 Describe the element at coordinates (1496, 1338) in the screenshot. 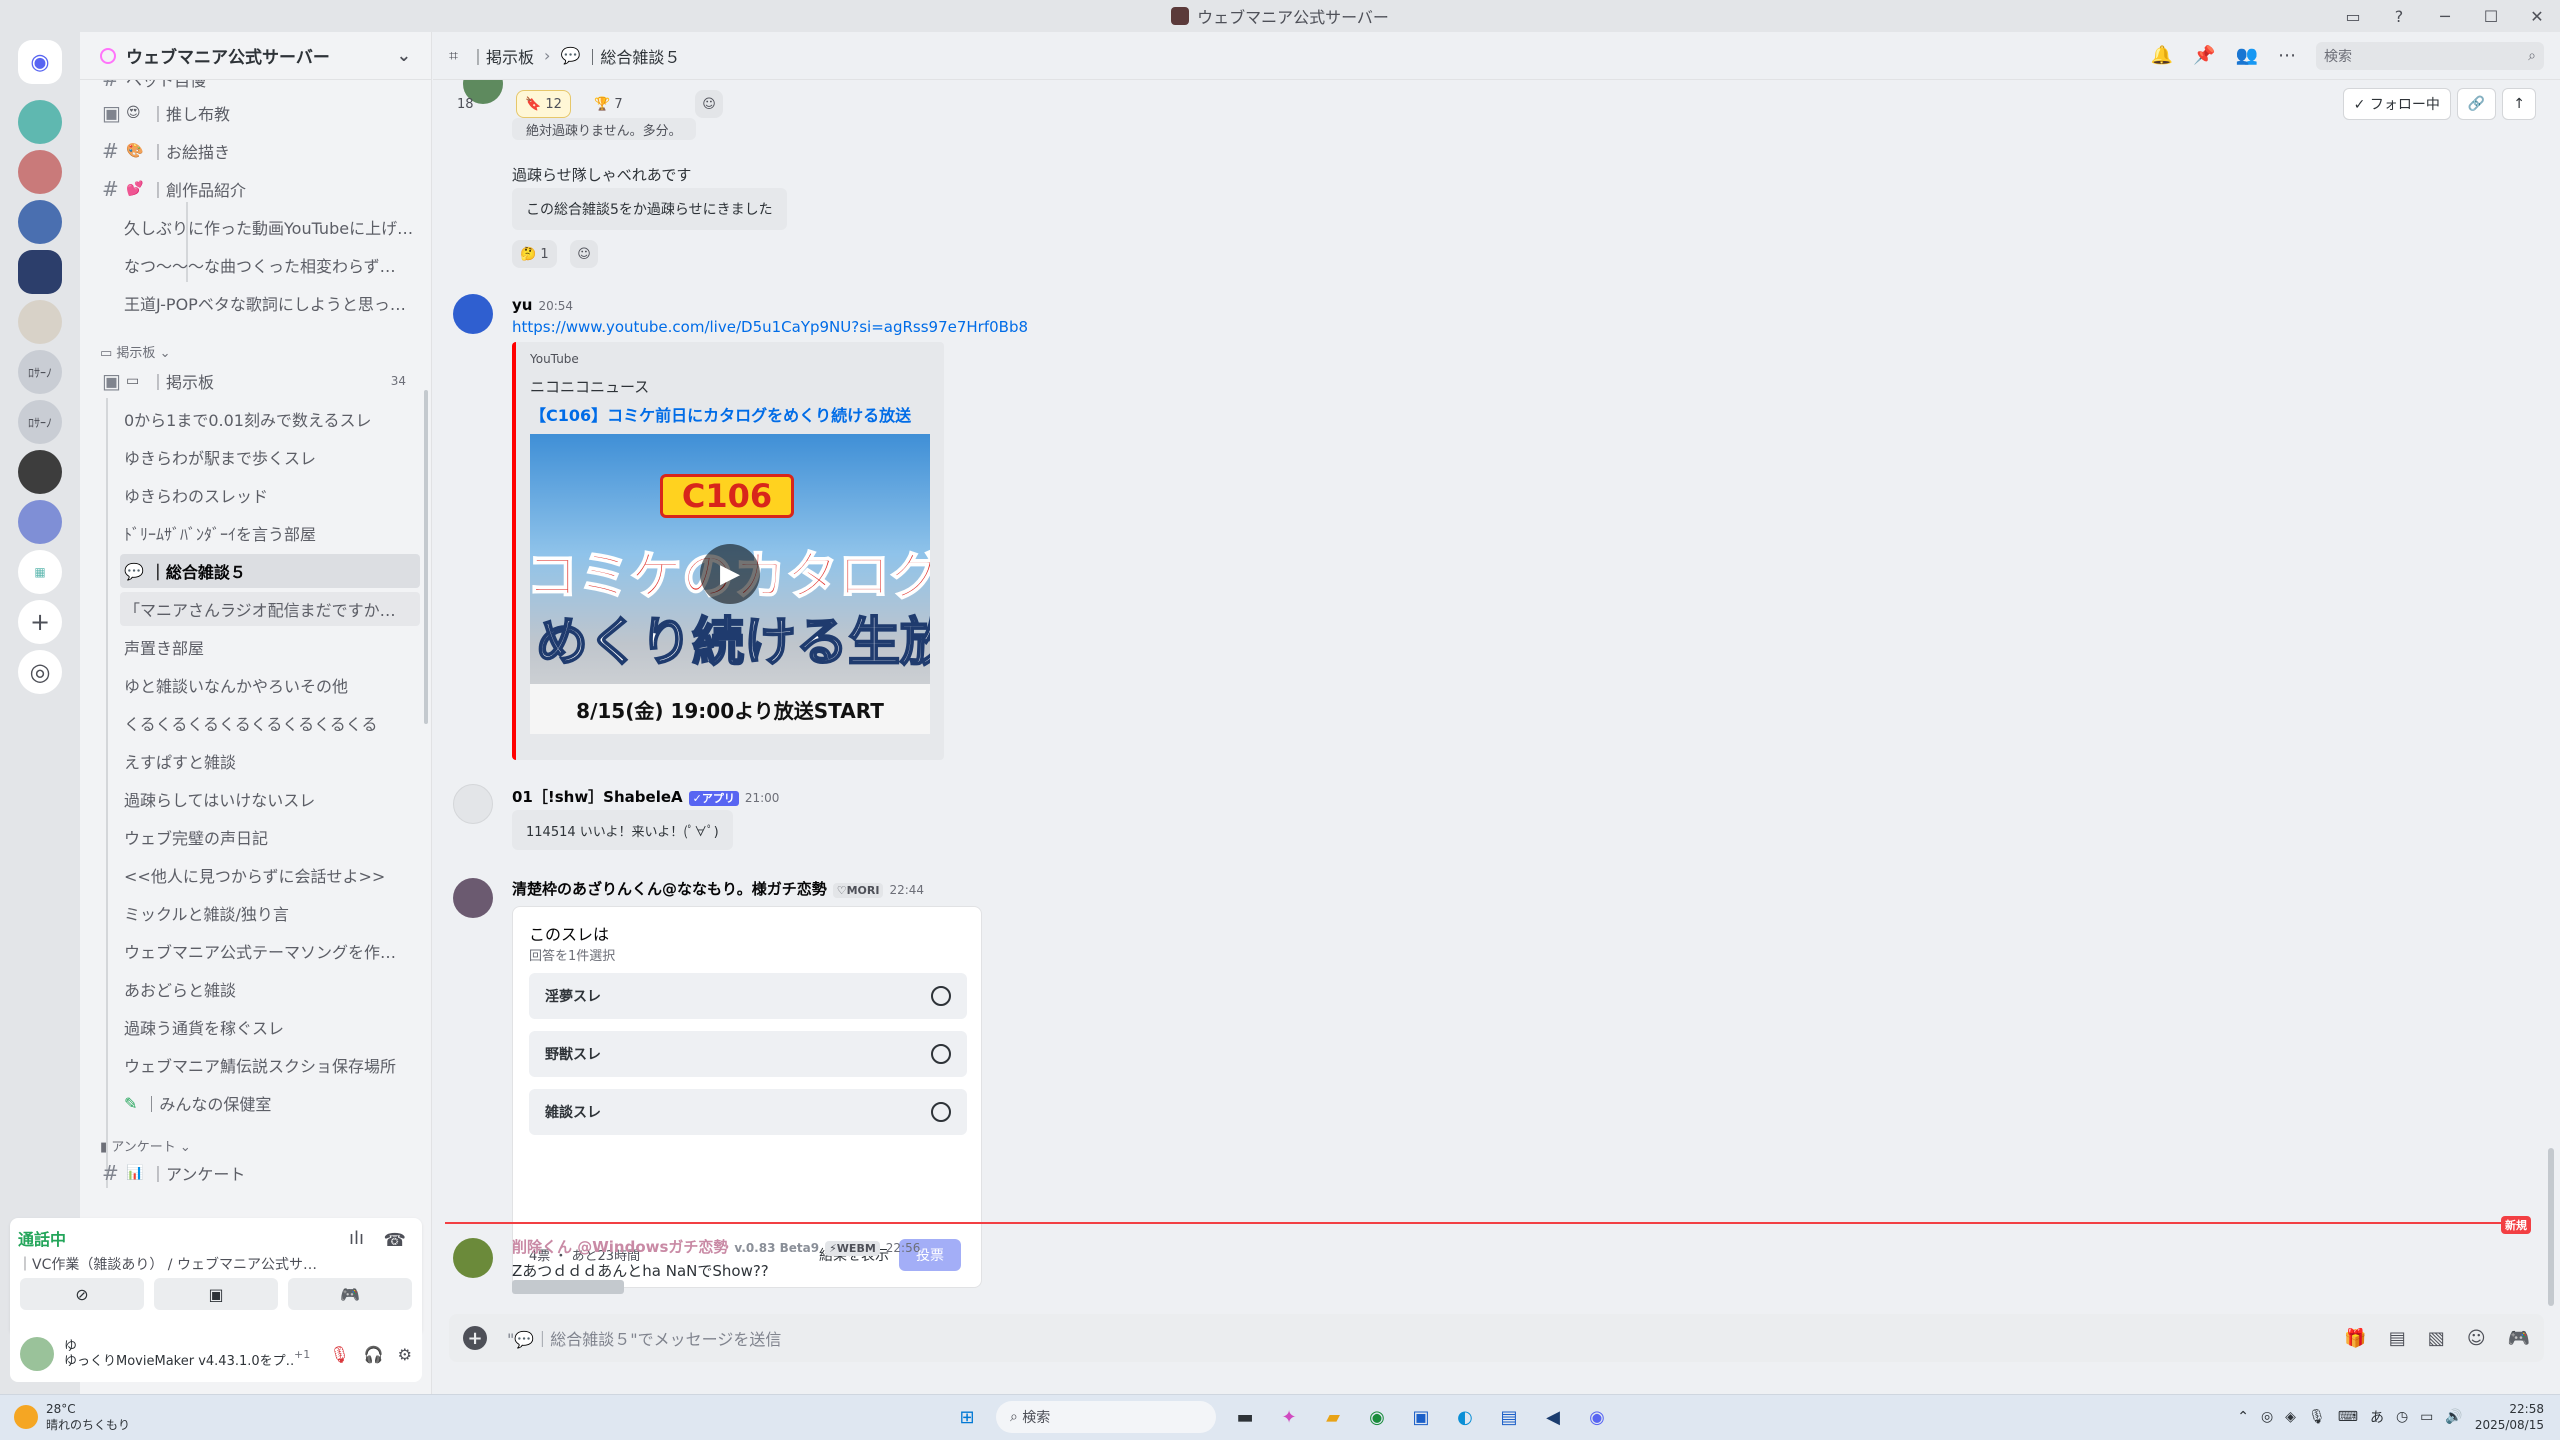

I see `message-input: + "💬｜総合雑談５"でメッセージを送信 🎁 ▤ ▧ ☺ 🎮` at that location.